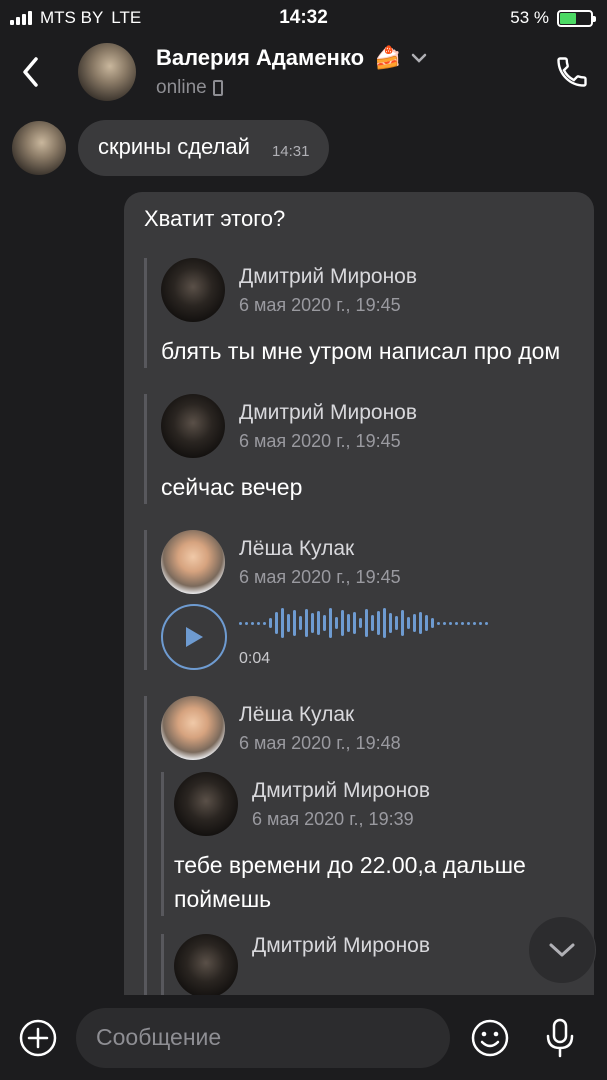 This screenshot has height=1080, width=607. I want to click on message-bubble: скрины сделай 14:31, so click(204, 148).